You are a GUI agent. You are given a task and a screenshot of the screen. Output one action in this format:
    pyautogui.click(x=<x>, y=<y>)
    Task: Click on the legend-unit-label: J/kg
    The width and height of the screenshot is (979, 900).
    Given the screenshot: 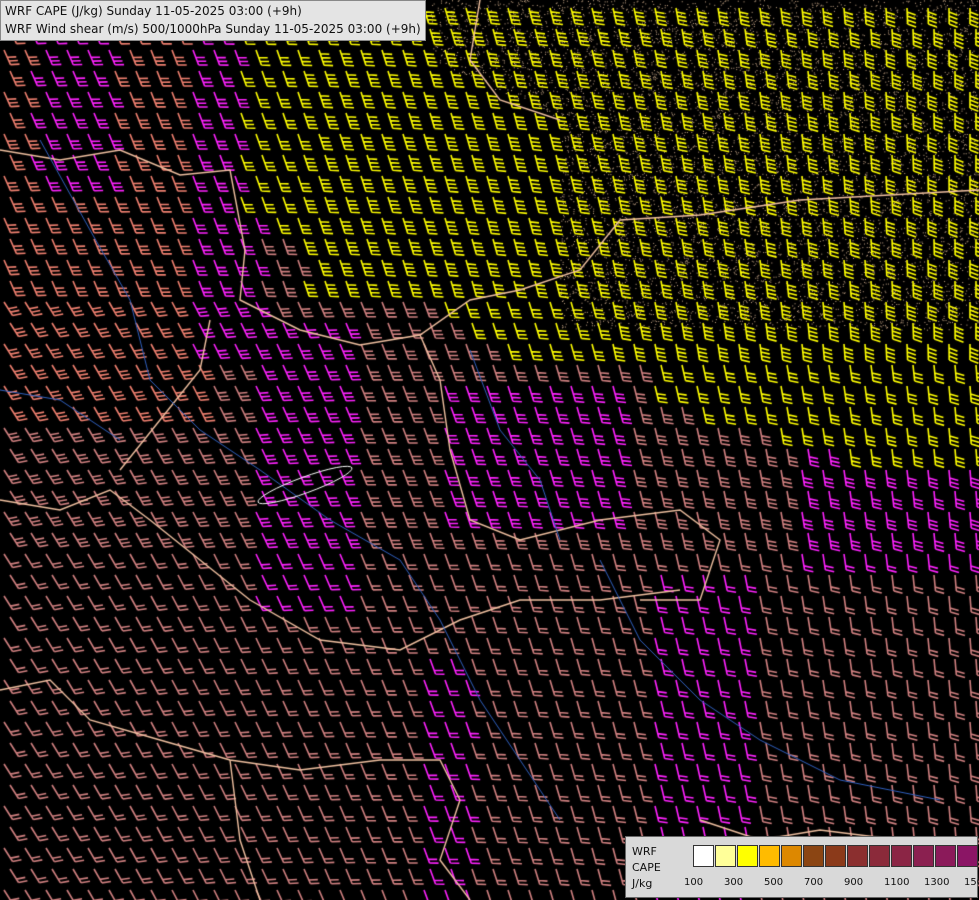 What is the action you would take?
    pyautogui.click(x=642, y=883)
    